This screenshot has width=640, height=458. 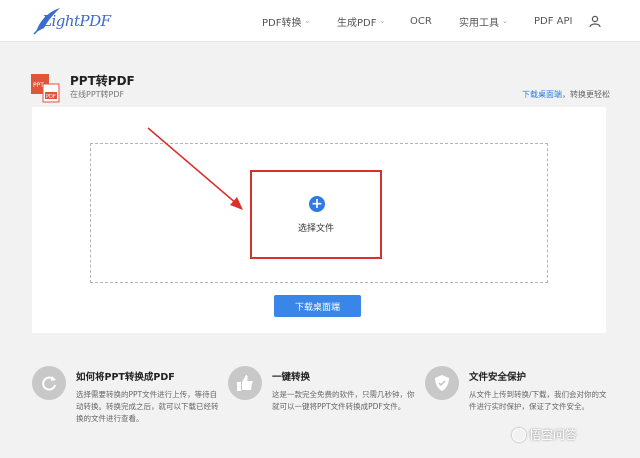 I want to click on nav-label: OCR, so click(x=421, y=21).